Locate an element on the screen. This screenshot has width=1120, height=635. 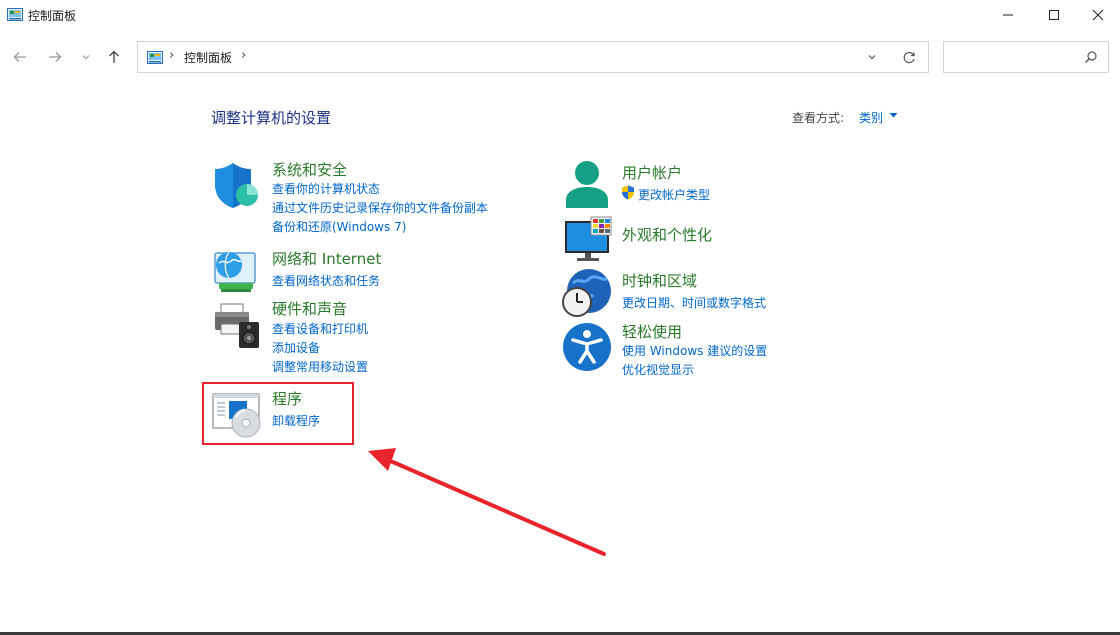
close-icon is located at coordinates (1098, 15).